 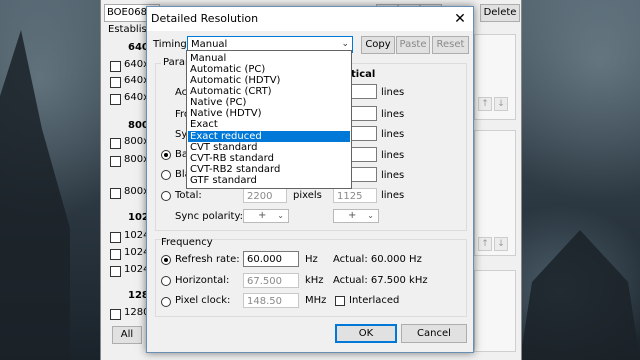 I want to click on option-cvt-rb2-standard: CVT-RB2 standard, so click(x=269, y=169).